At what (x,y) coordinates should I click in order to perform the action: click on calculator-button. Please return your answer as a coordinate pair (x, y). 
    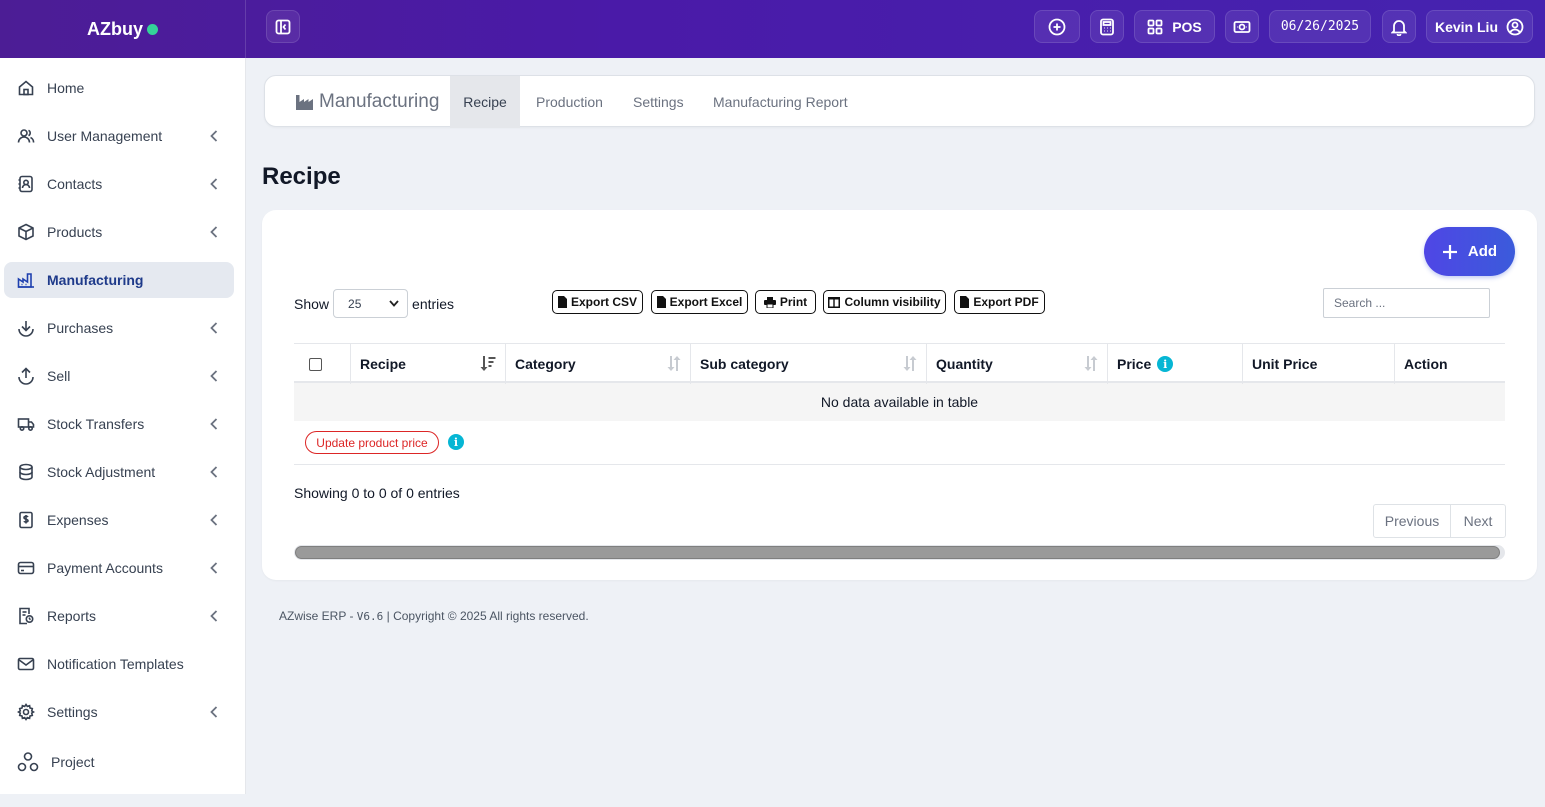
    Looking at the image, I should click on (1107, 26).